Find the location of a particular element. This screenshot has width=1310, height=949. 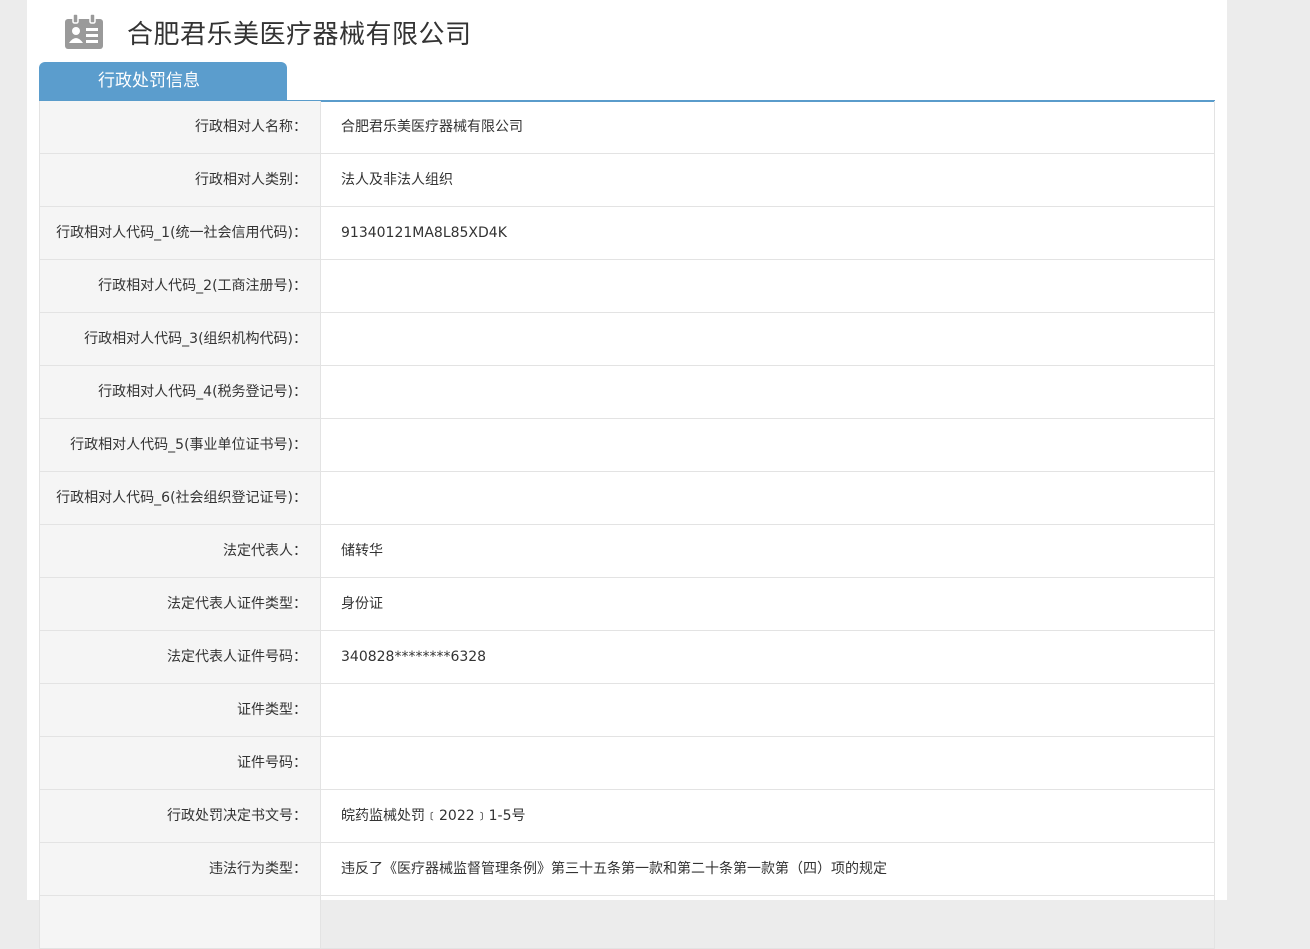

field-label: 行政处罚决定书文号： is located at coordinates (180, 816).